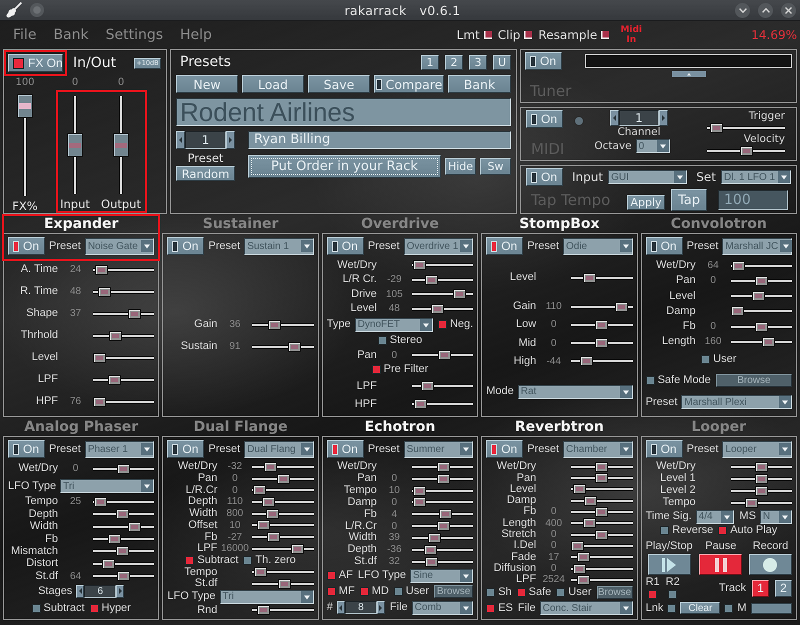  I want to click on preset-action-button: Save, so click(339, 84).